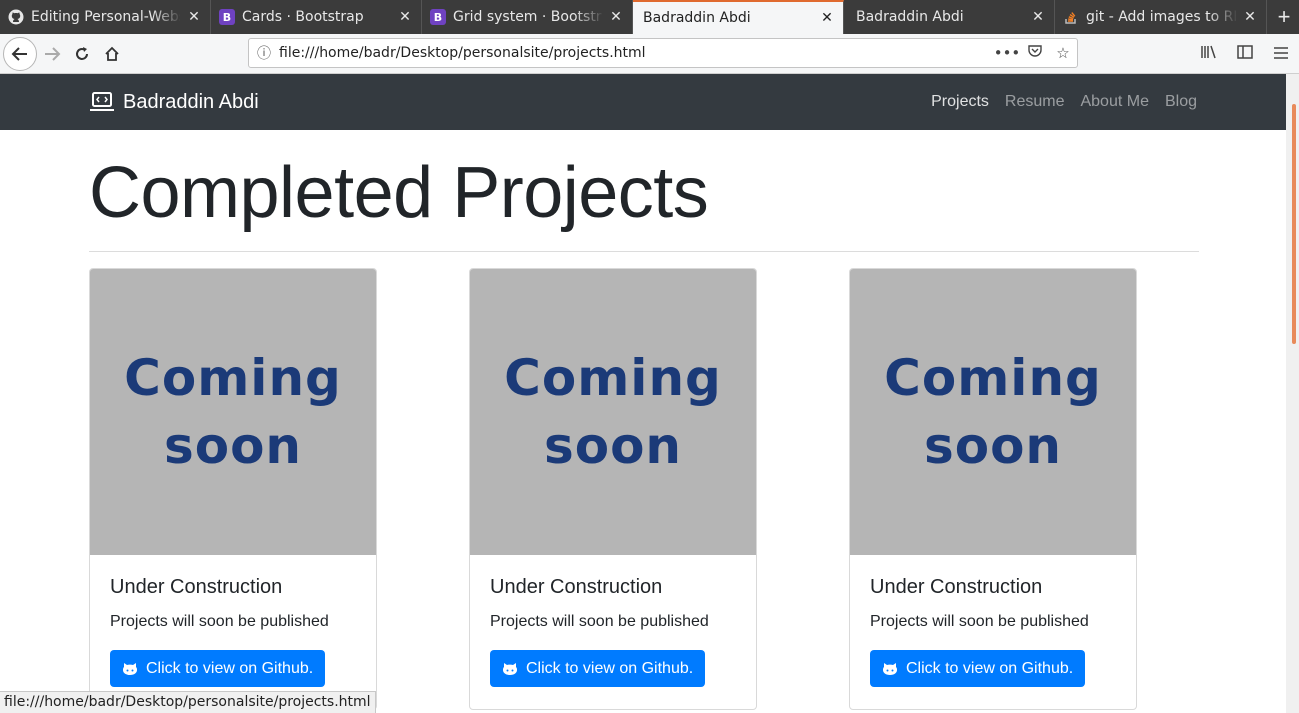  What do you see at coordinates (399, 193) in the screenshot?
I see `page-title: Completed Projects` at bounding box center [399, 193].